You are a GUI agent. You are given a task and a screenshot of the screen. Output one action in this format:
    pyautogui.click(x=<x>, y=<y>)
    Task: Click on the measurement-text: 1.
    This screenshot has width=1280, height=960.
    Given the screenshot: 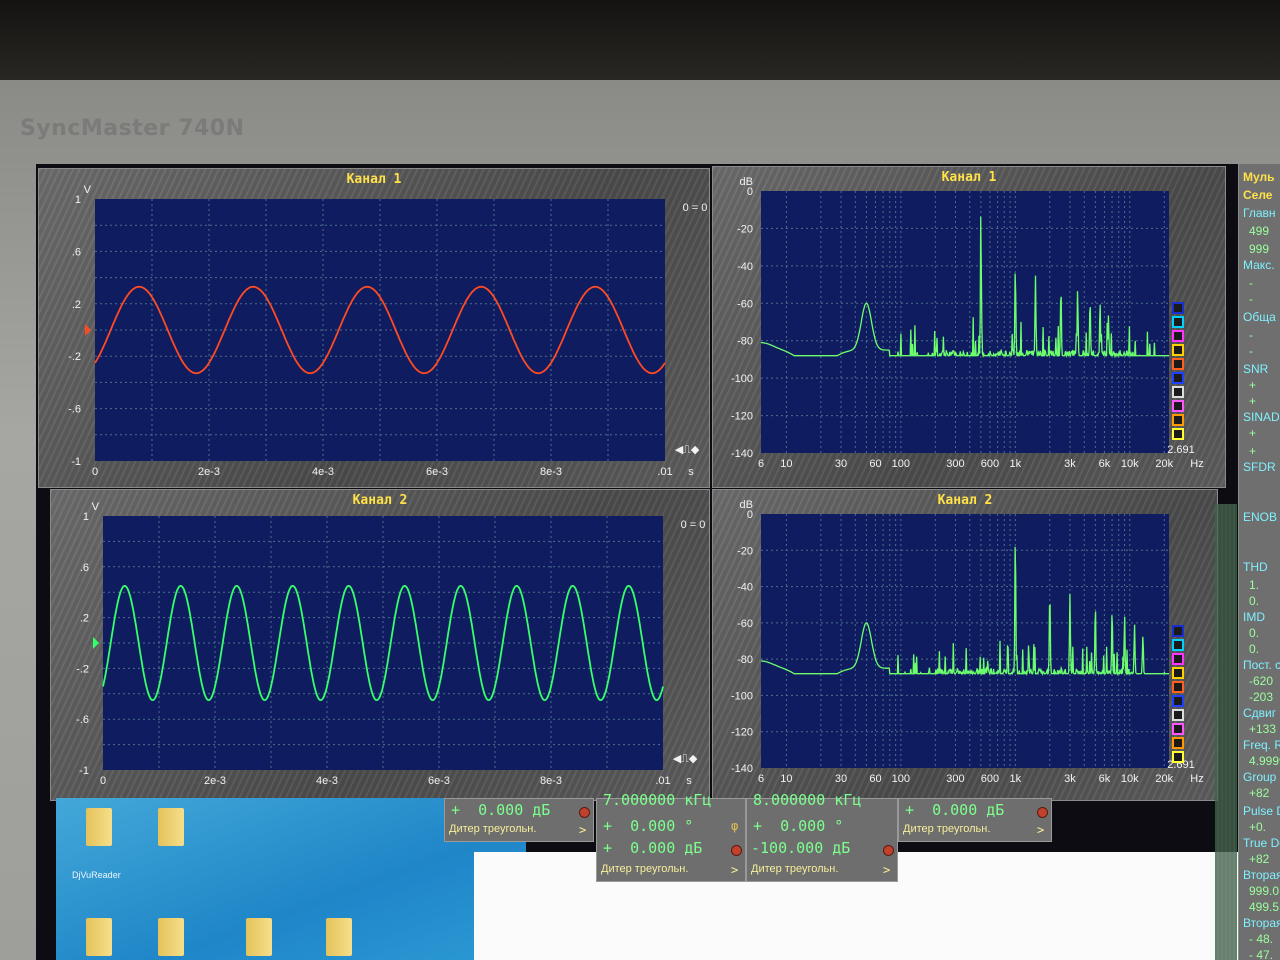 What is the action you would take?
    pyautogui.click(x=1254, y=585)
    